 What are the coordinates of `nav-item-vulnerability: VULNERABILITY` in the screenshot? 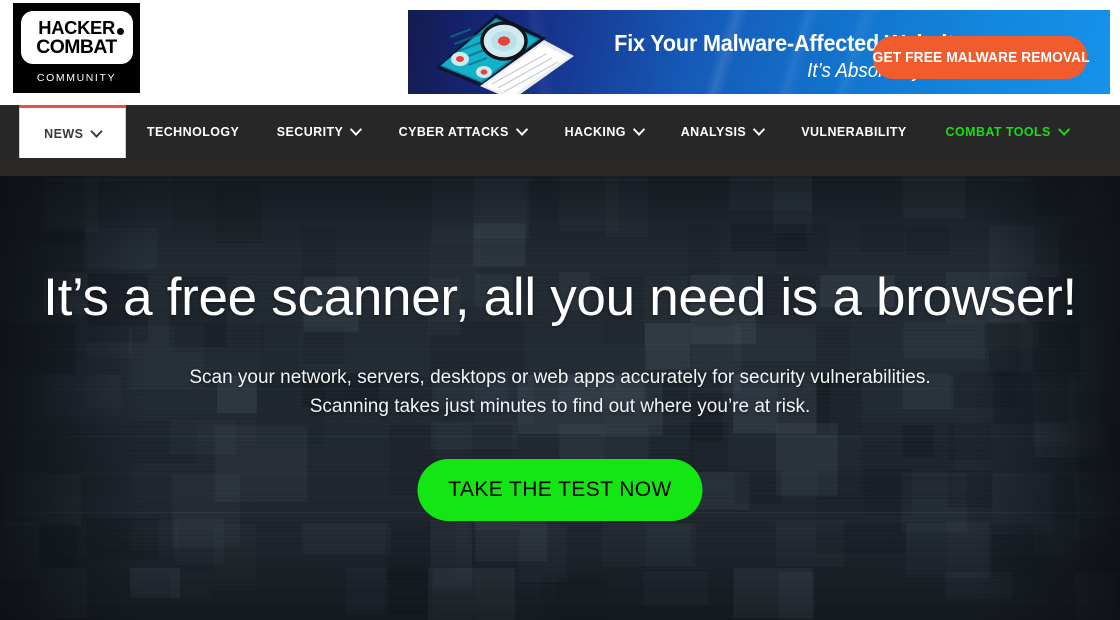 It's located at (854, 131).